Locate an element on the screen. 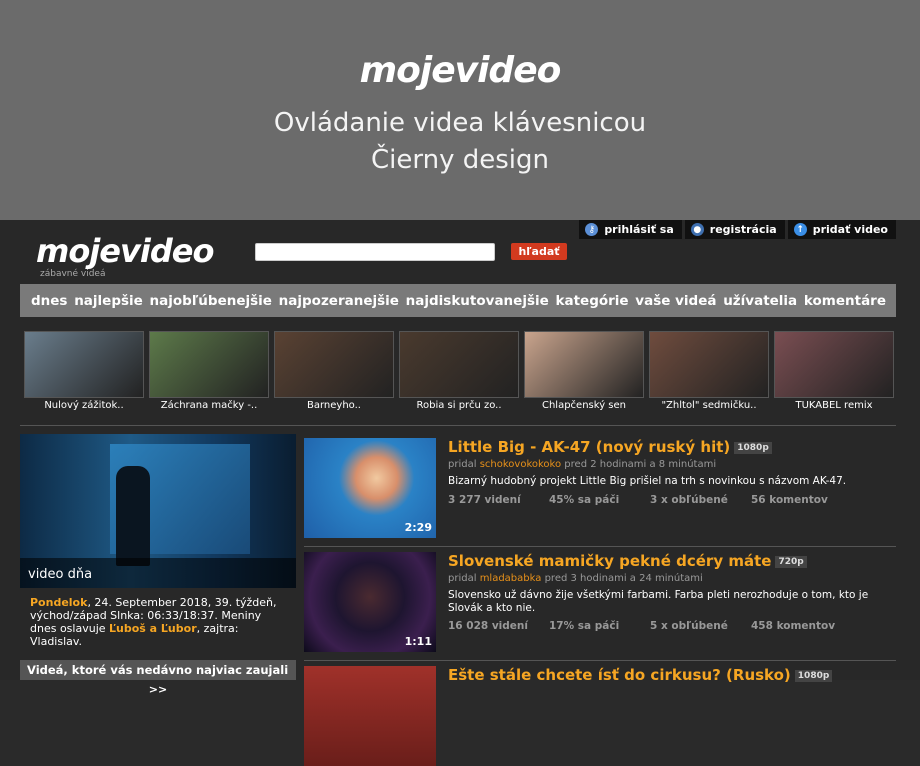 Image resolution: width=920 pixels, height=766 pixels. section-divider is located at coordinates (458, 425).